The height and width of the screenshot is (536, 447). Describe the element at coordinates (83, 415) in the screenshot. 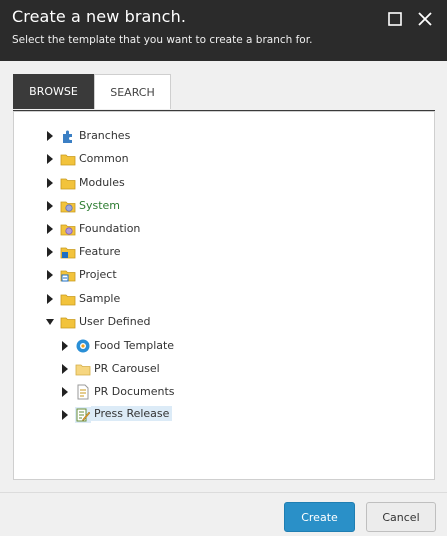

I see `press-release-icon` at that location.